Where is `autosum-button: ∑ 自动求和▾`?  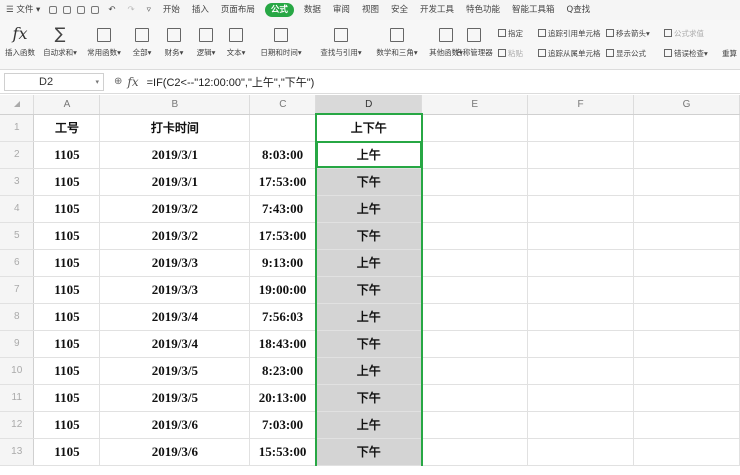 autosum-button: ∑ 自动求和▾ is located at coordinates (60, 41).